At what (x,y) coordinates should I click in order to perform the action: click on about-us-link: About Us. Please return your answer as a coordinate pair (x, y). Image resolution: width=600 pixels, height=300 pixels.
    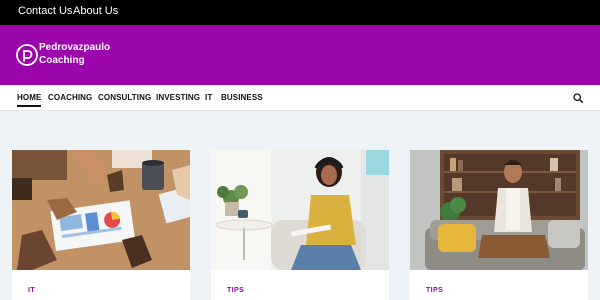
    Looking at the image, I should click on (95, 11).